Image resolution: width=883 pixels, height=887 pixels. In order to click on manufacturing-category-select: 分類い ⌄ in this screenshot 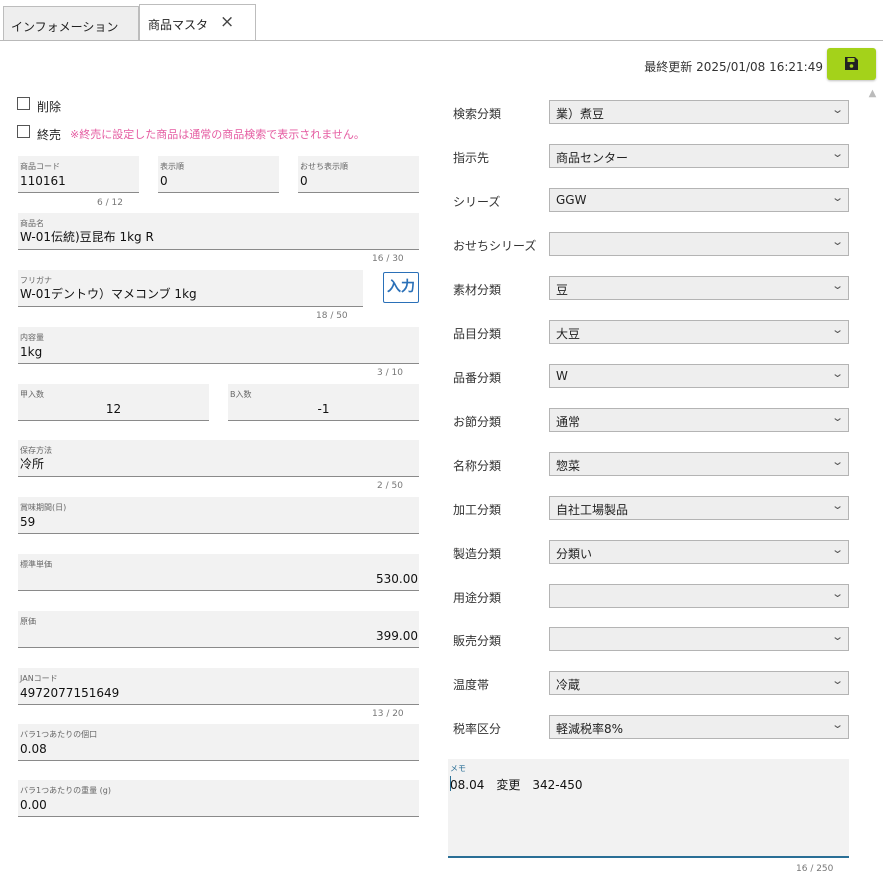, I will do `click(699, 552)`.